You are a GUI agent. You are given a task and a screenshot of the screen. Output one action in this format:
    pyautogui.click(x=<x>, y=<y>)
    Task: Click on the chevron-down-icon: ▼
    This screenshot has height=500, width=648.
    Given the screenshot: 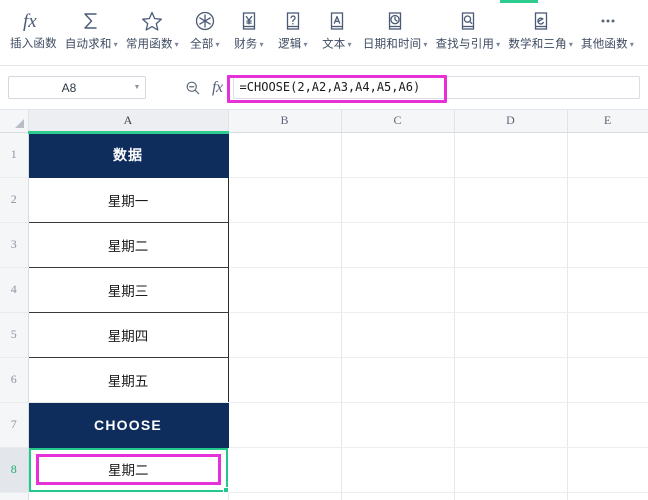 What is the action you would take?
    pyautogui.click(x=137, y=87)
    